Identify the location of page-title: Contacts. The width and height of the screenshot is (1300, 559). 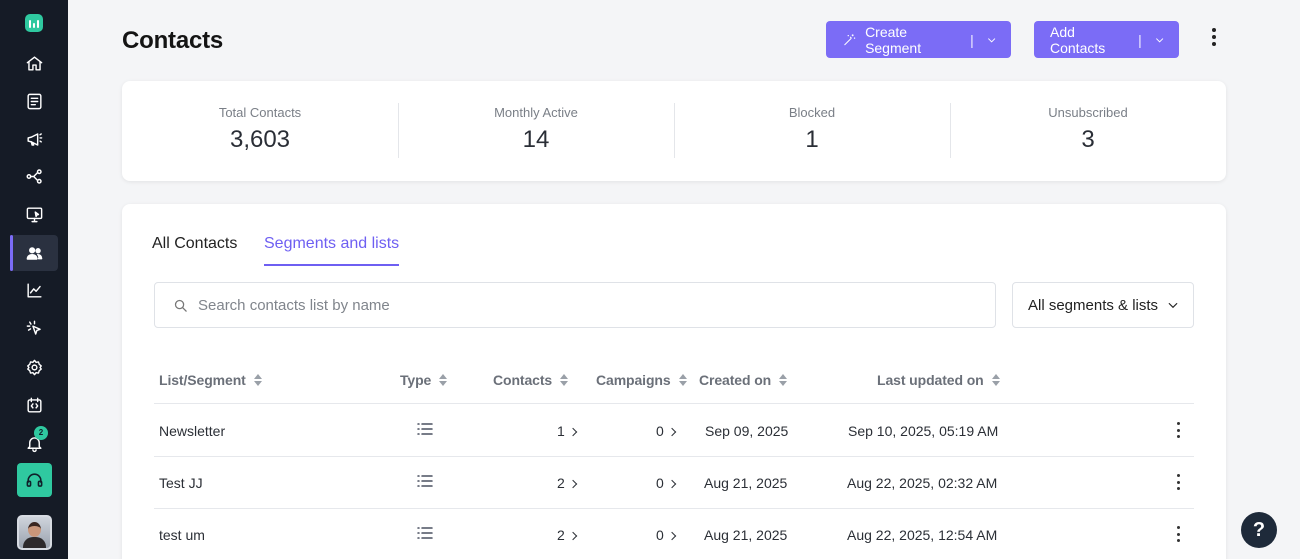
(173, 40).